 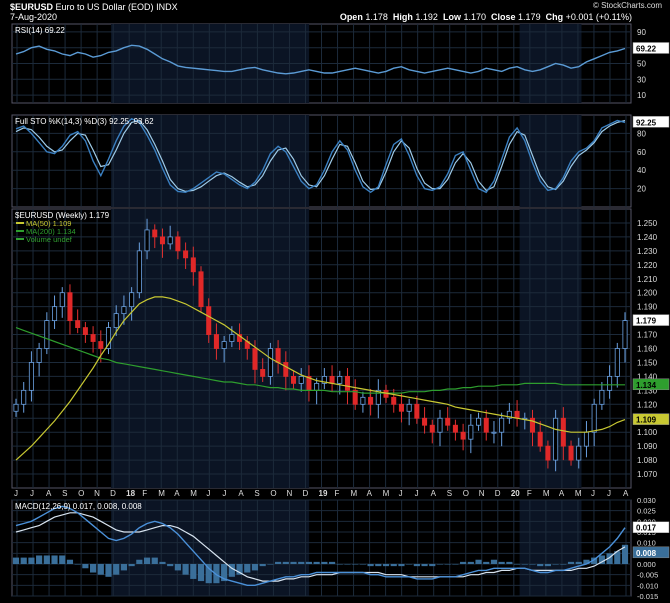 What do you see at coordinates (641, 79) in the screenshot?
I see `y-tick-label: 30` at bounding box center [641, 79].